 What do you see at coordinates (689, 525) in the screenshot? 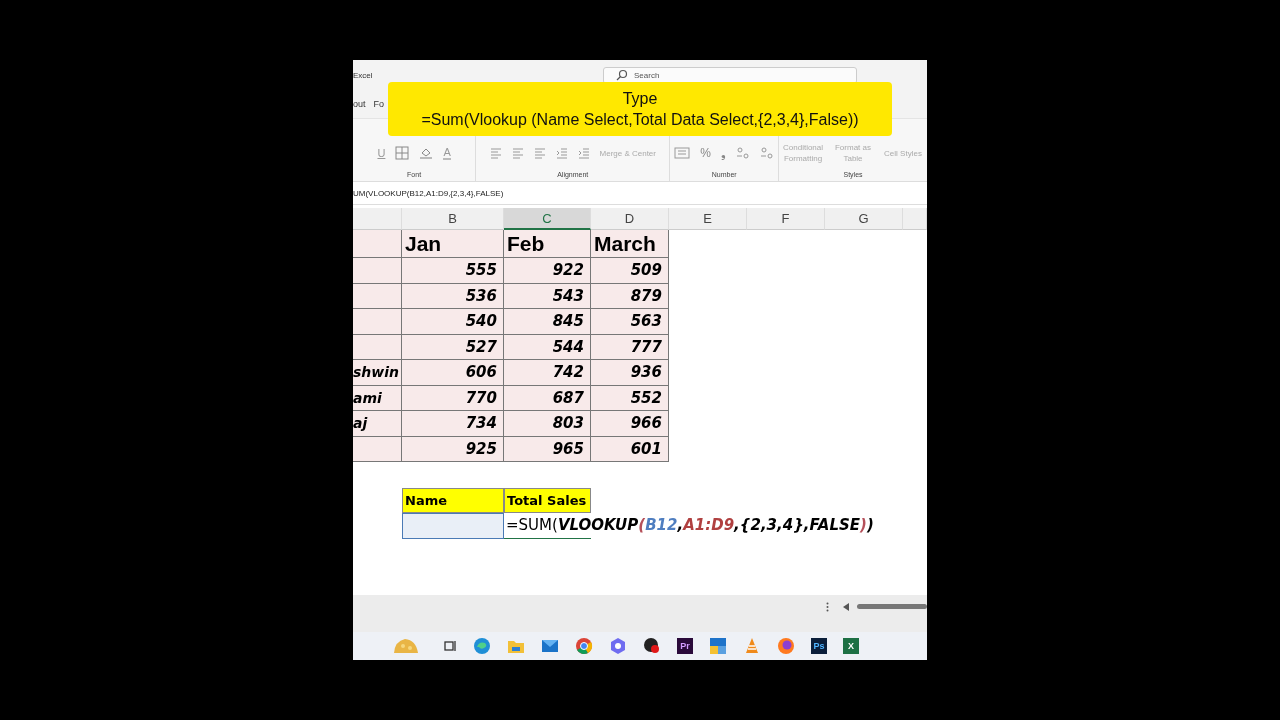
I see `cell-formula: =SUM(VLOOKUP(B12,A1:D9,{2,3,4},FALSE))` at bounding box center [689, 525].